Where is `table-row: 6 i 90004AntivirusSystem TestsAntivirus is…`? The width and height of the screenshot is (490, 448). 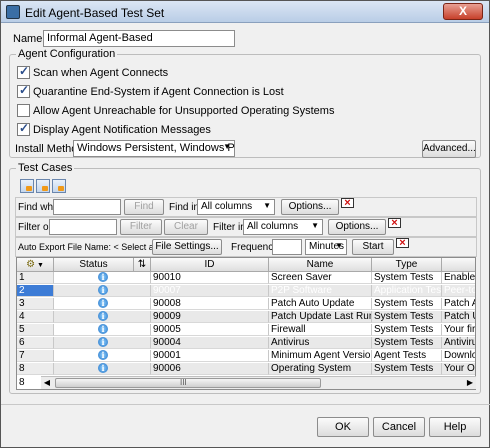
table-row: 6 i 90004AntivirusSystem TestsAntivirus is… is located at coordinates (246, 343).